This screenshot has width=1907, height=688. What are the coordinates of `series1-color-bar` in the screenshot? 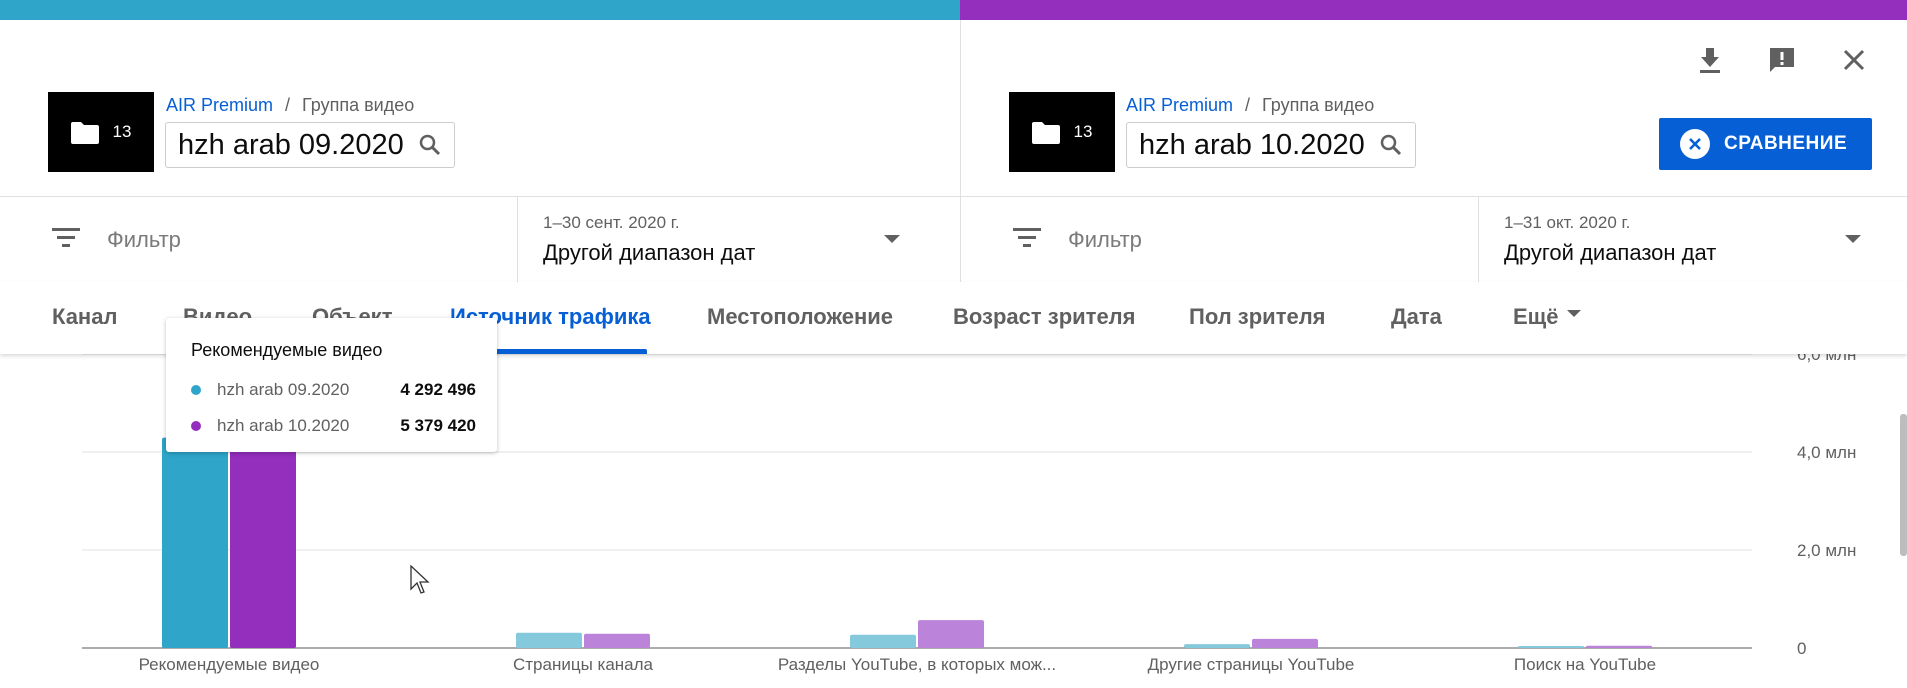 It's located at (480, 10).